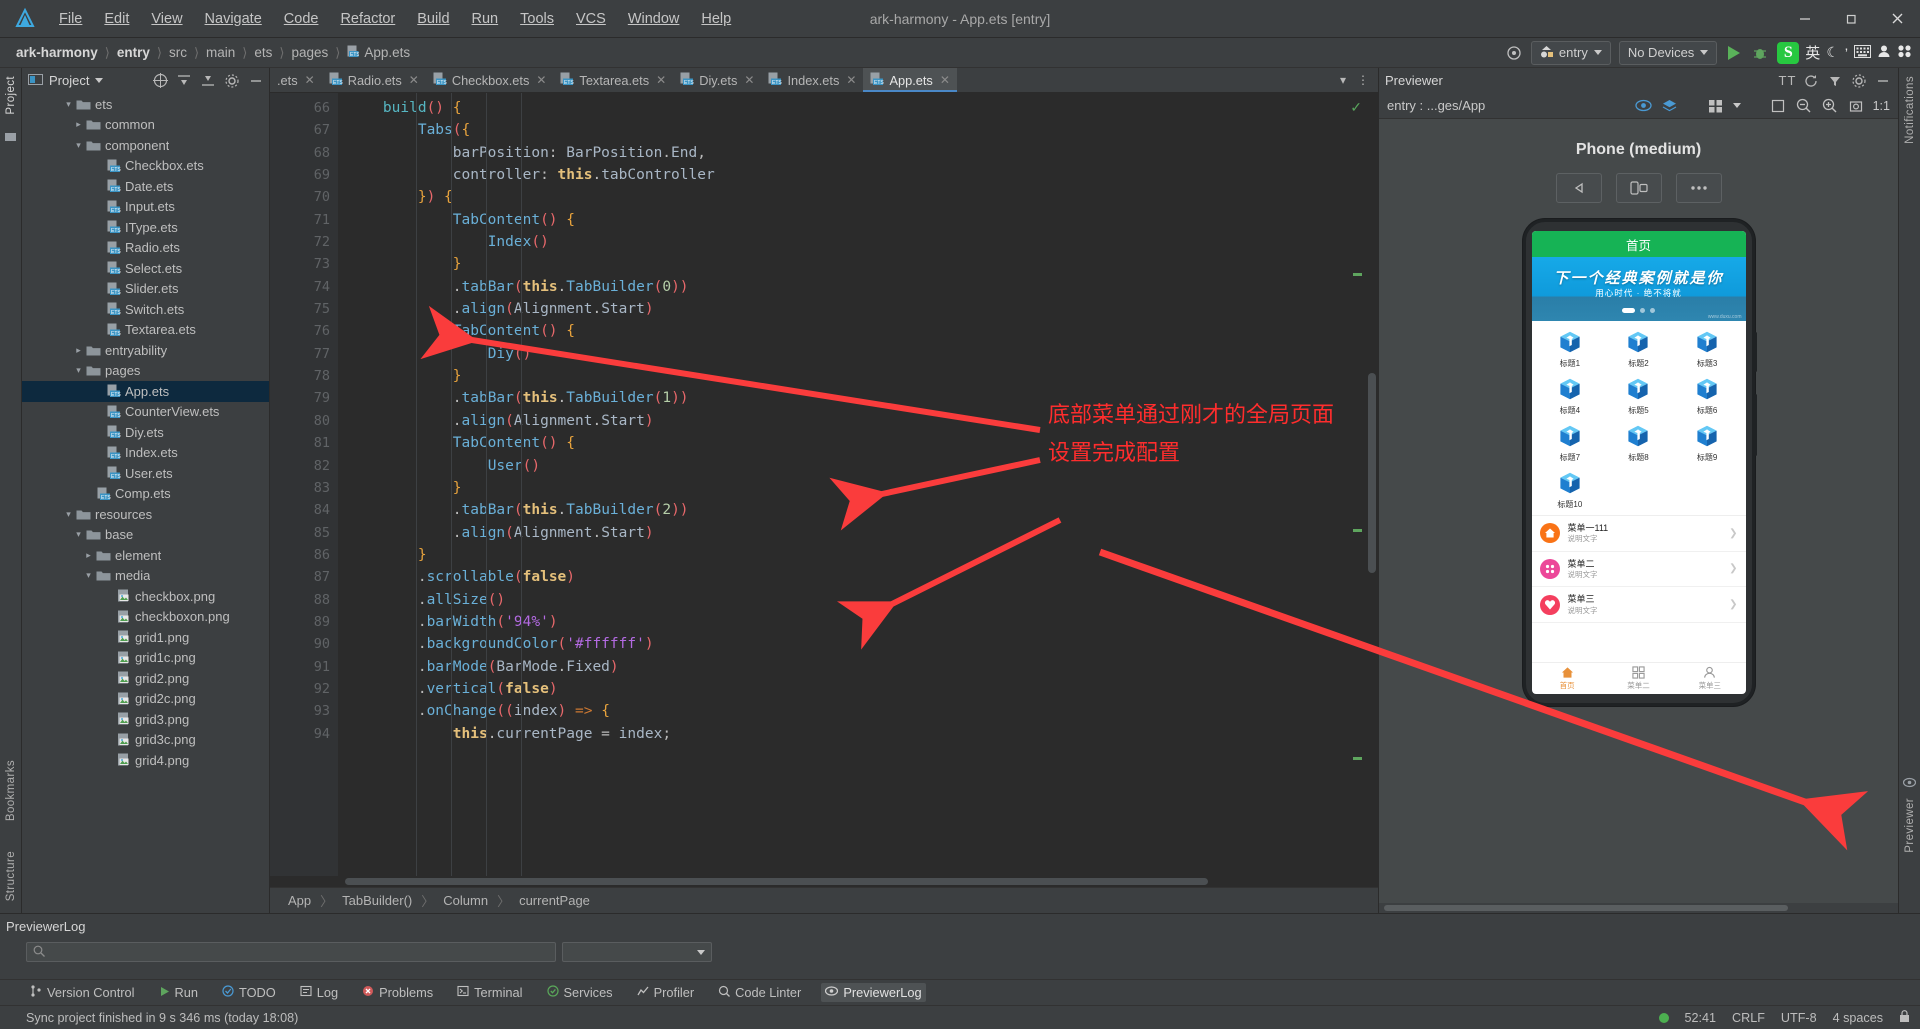 This screenshot has height=1029, width=1920. What do you see at coordinates (1570, 443) in the screenshot?
I see `grid-item: 标题7` at bounding box center [1570, 443].